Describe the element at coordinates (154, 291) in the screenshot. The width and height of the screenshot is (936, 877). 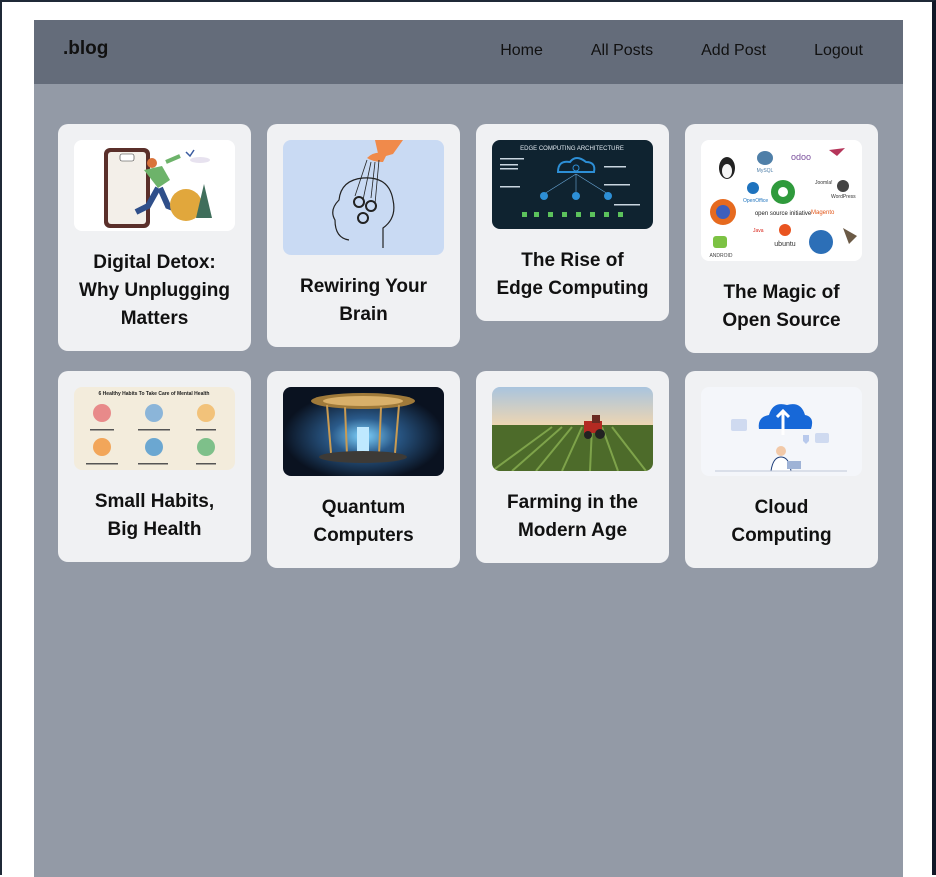
I see `post-title: Digital Detox: Why Unplugging Matters` at that location.